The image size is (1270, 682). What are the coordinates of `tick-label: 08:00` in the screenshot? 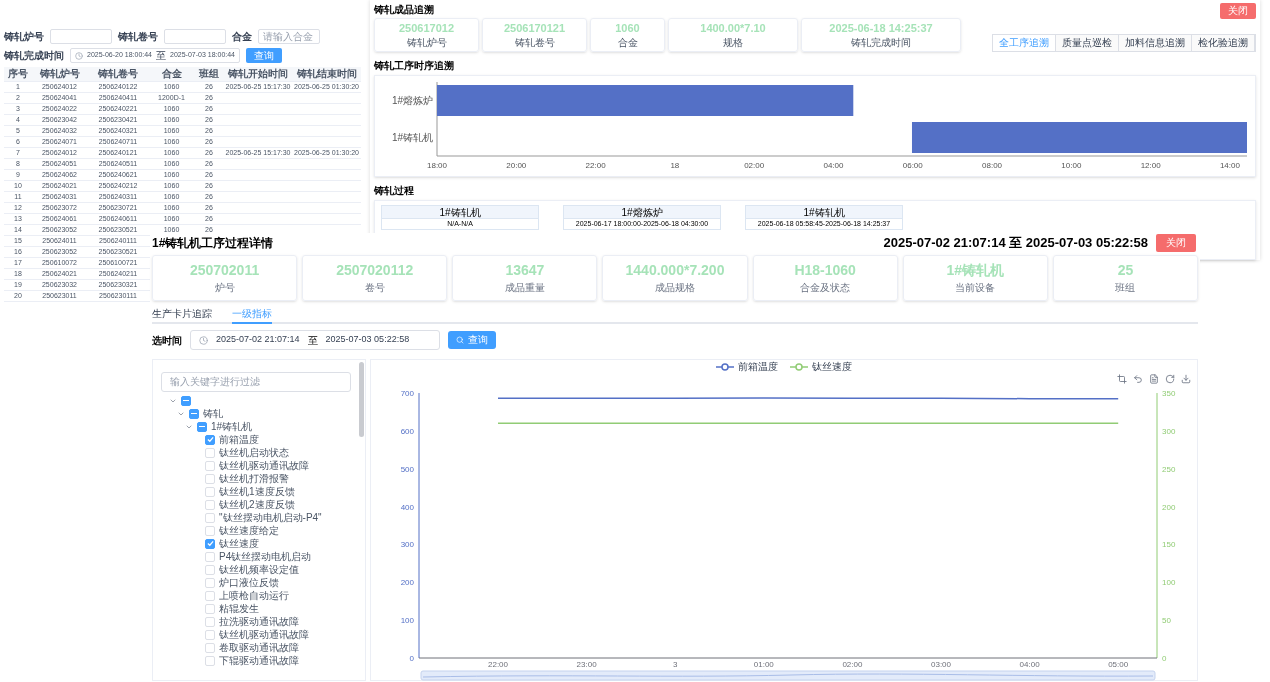 It's located at (992, 165).